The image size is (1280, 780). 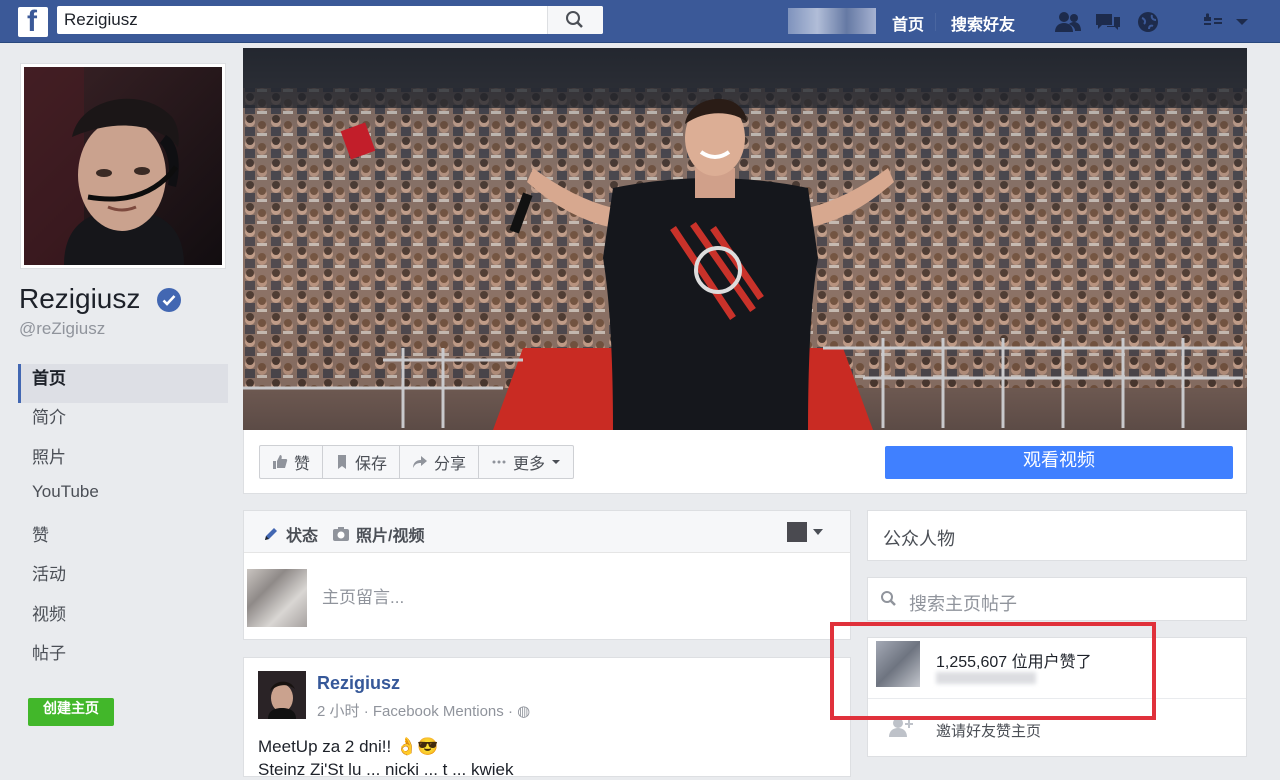 I want to click on more-label: 更多, so click(x=529, y=464).